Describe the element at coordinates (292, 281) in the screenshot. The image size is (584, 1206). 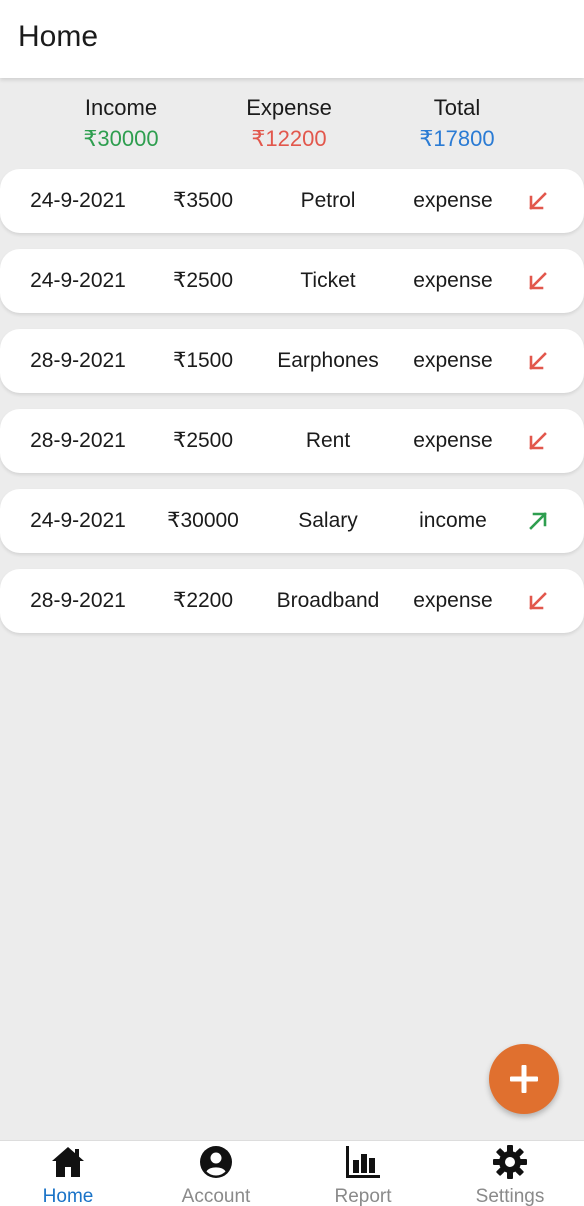
I see `transaction-row: 24-9-2021 ₹2500 Ticket expense` at that location.